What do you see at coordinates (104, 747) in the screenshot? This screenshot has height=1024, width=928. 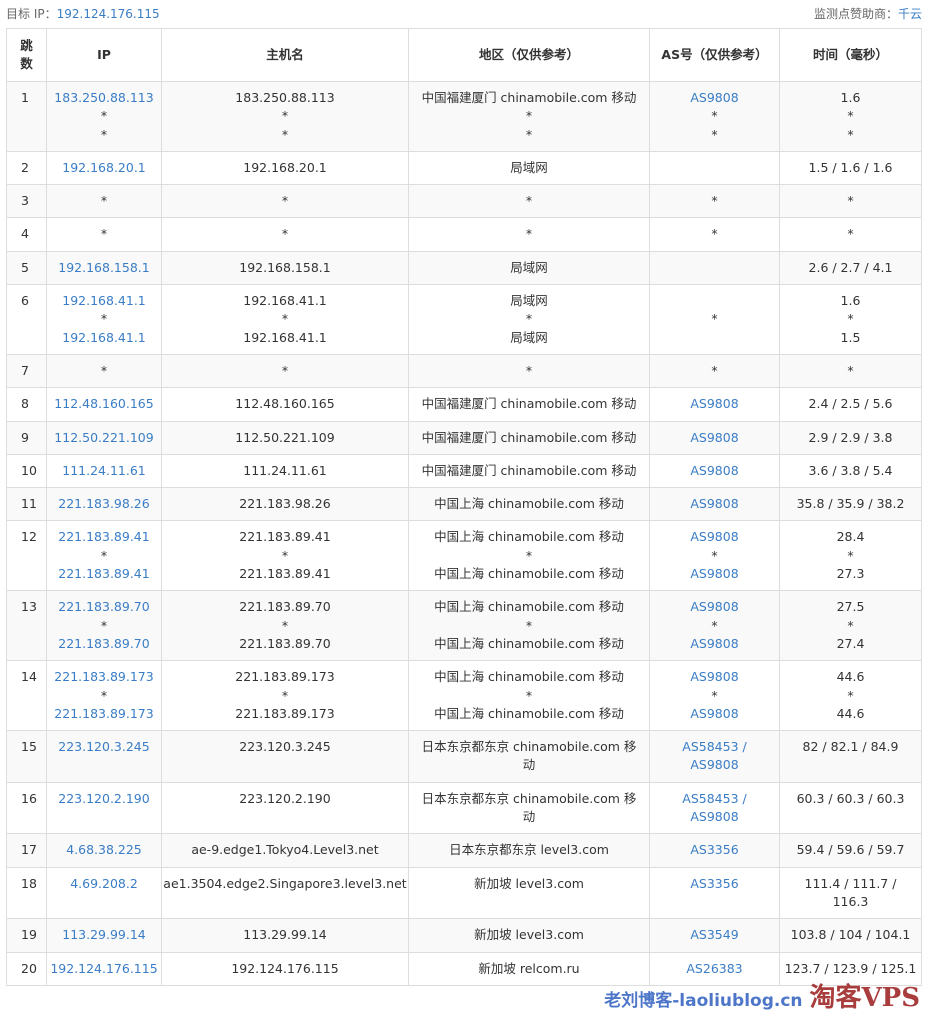 I see `ip-value: 223.120.3.245` at bounding box center [104, 747].